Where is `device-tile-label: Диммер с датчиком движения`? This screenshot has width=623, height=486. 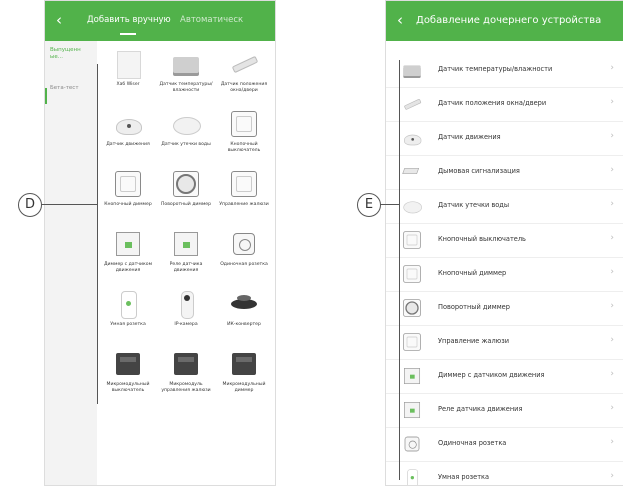
device-tile-label: Диммер с датчиком движения is located at coordinates (128, 267).